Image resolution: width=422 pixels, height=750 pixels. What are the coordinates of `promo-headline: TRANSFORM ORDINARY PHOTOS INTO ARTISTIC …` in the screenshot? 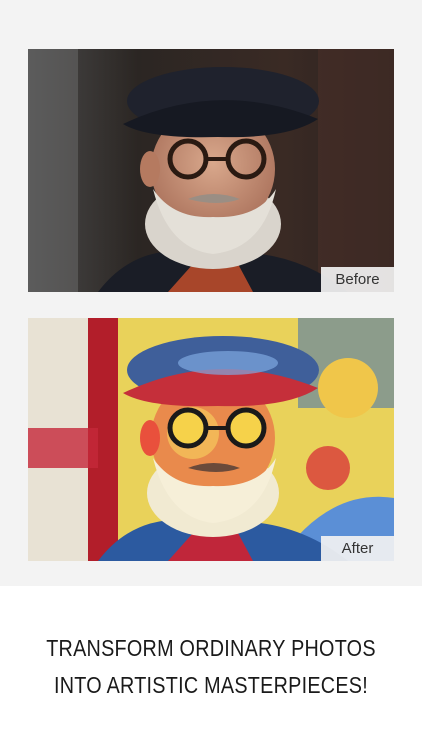 It's located at (211, 667).